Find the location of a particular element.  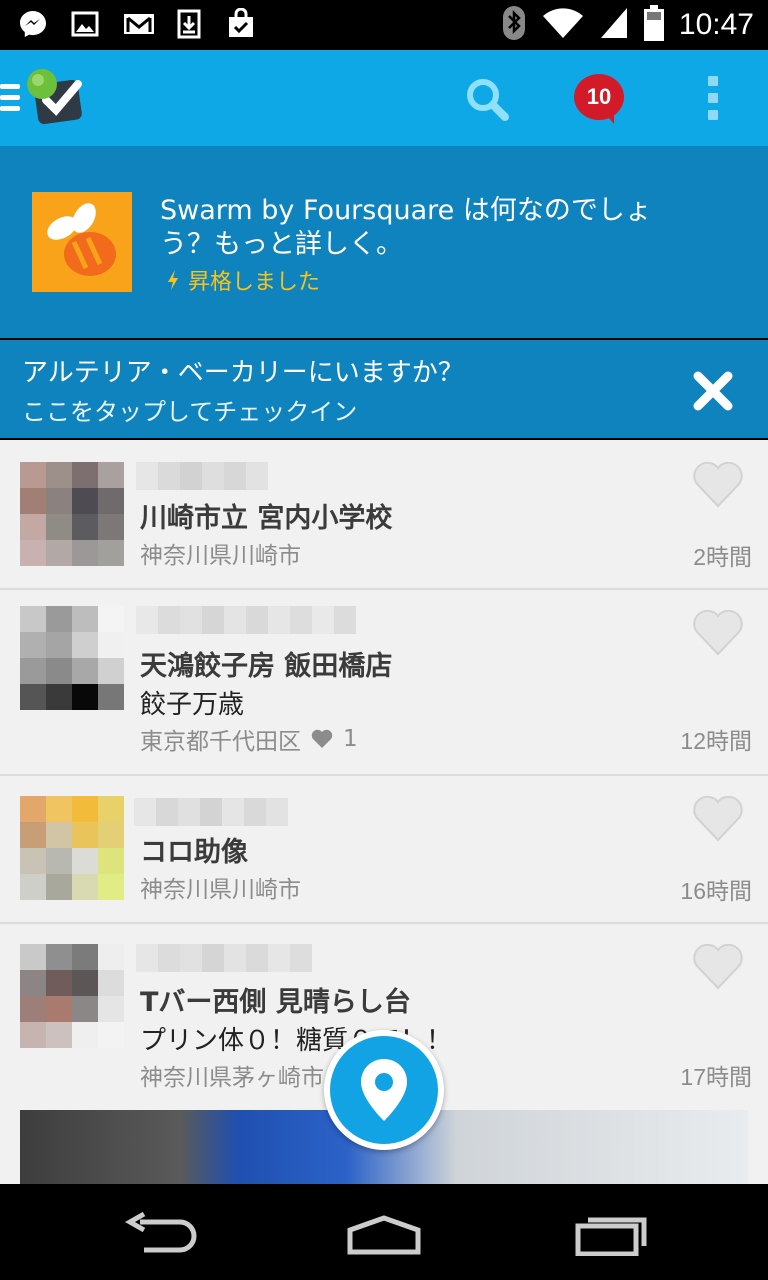

back-icon is located at coordinates (162, 1233).